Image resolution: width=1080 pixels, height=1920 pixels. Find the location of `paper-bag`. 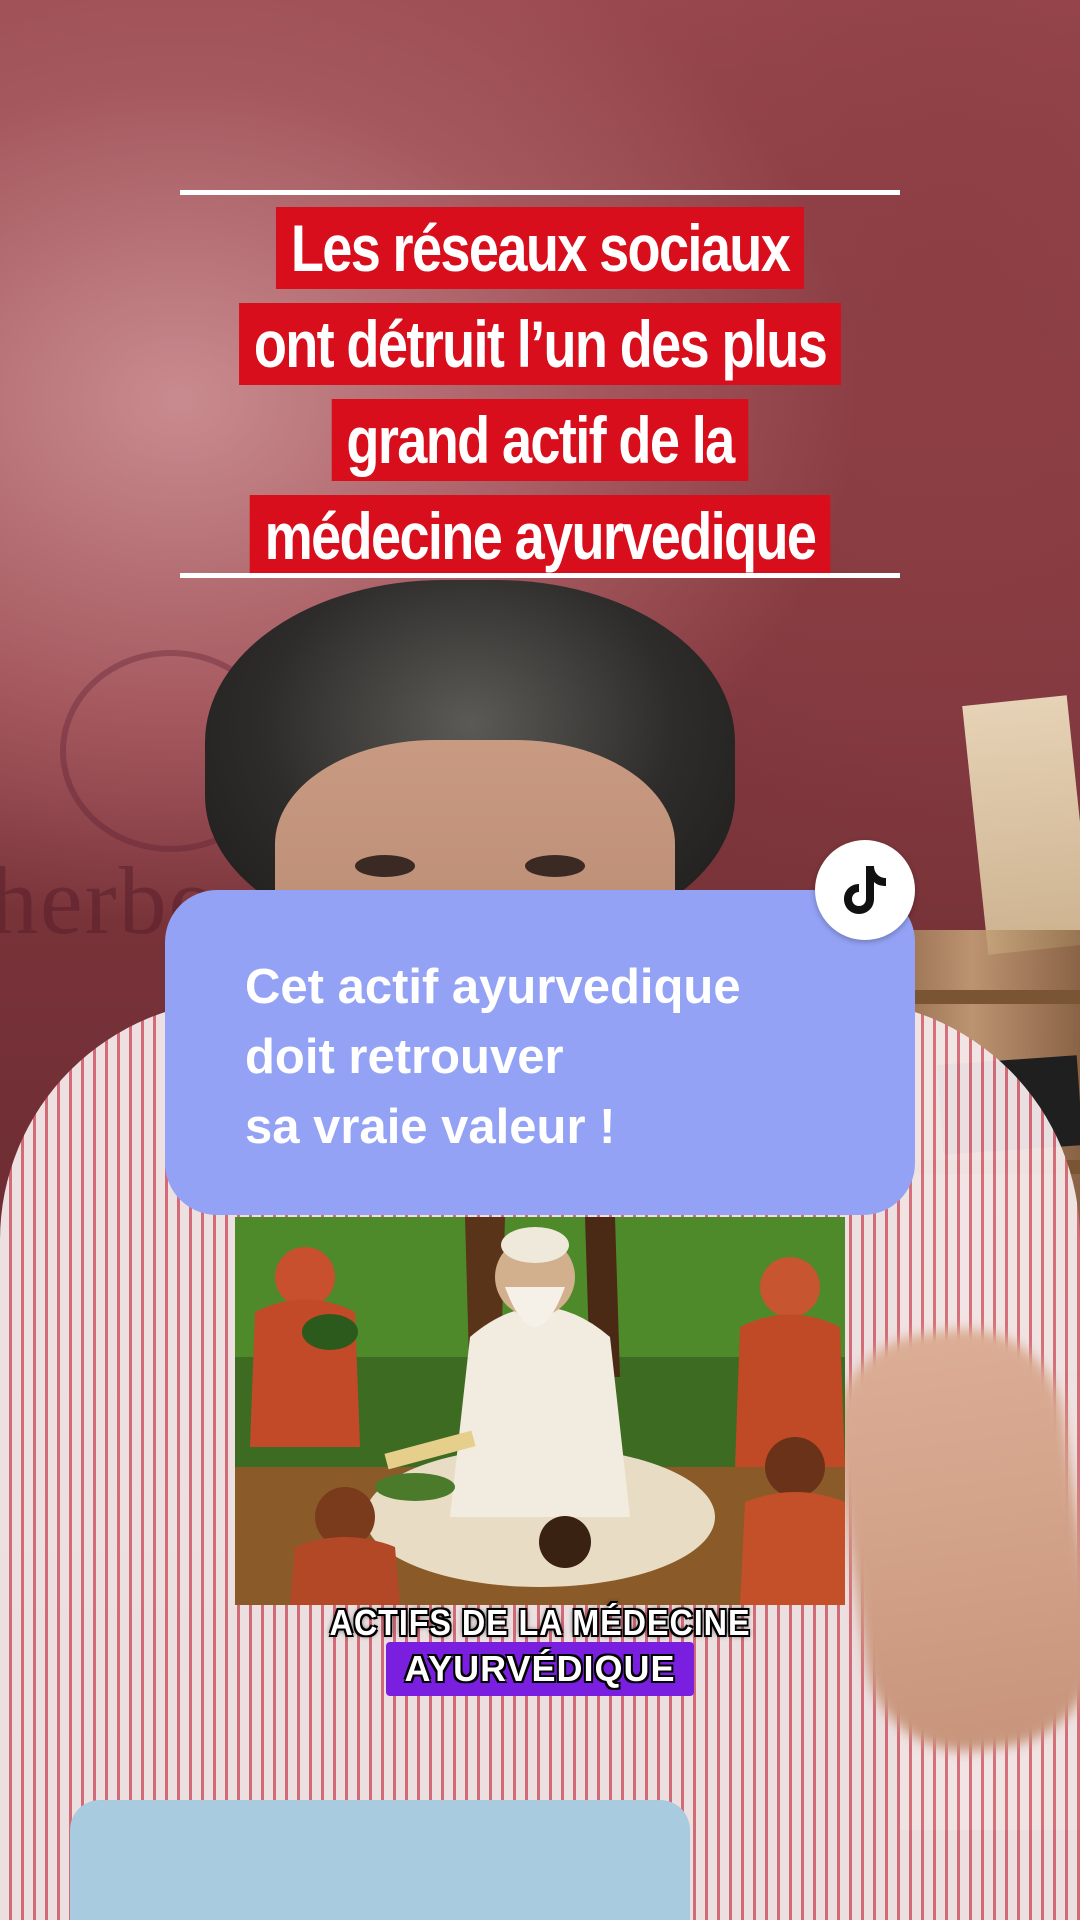

paper-bag is located at coordinates (1021, 825).